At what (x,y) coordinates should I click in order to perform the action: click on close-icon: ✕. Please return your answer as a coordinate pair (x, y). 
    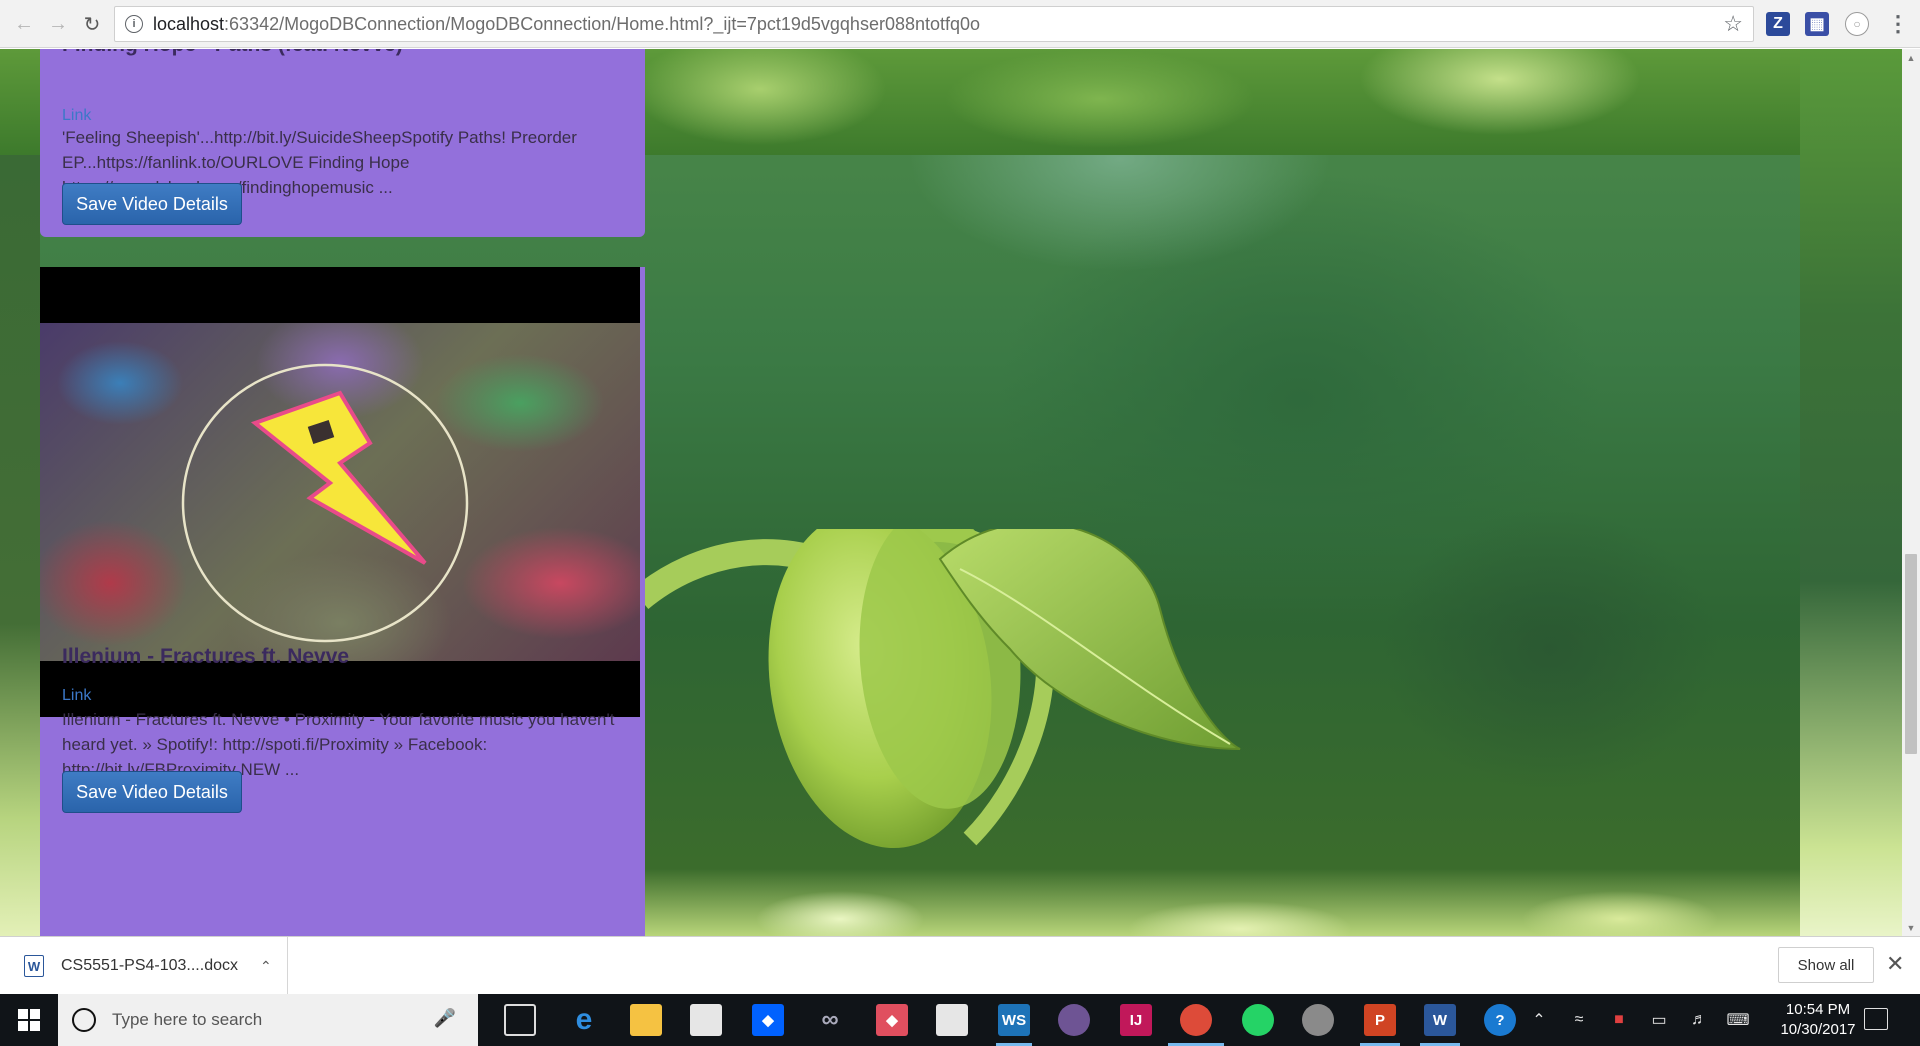
    Looking at the image, I should click on (1895, 964).